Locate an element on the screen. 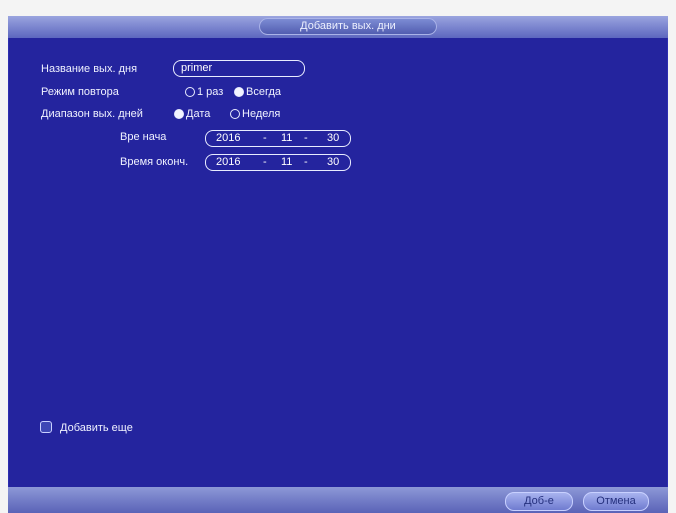 This screenshot has height=513, width=676. end-year: 2016 is located at coordinates (228, 162).